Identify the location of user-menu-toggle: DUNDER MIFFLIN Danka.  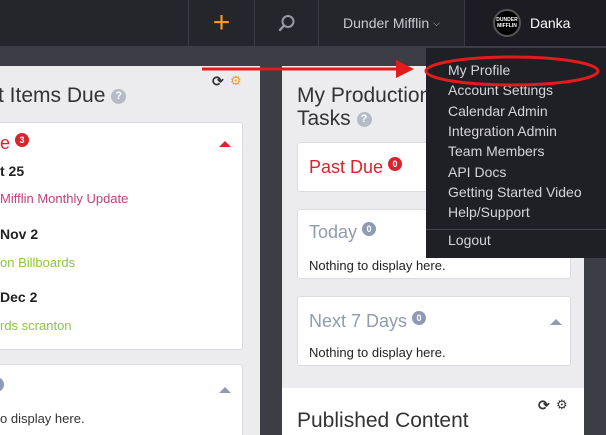
(535, 23).